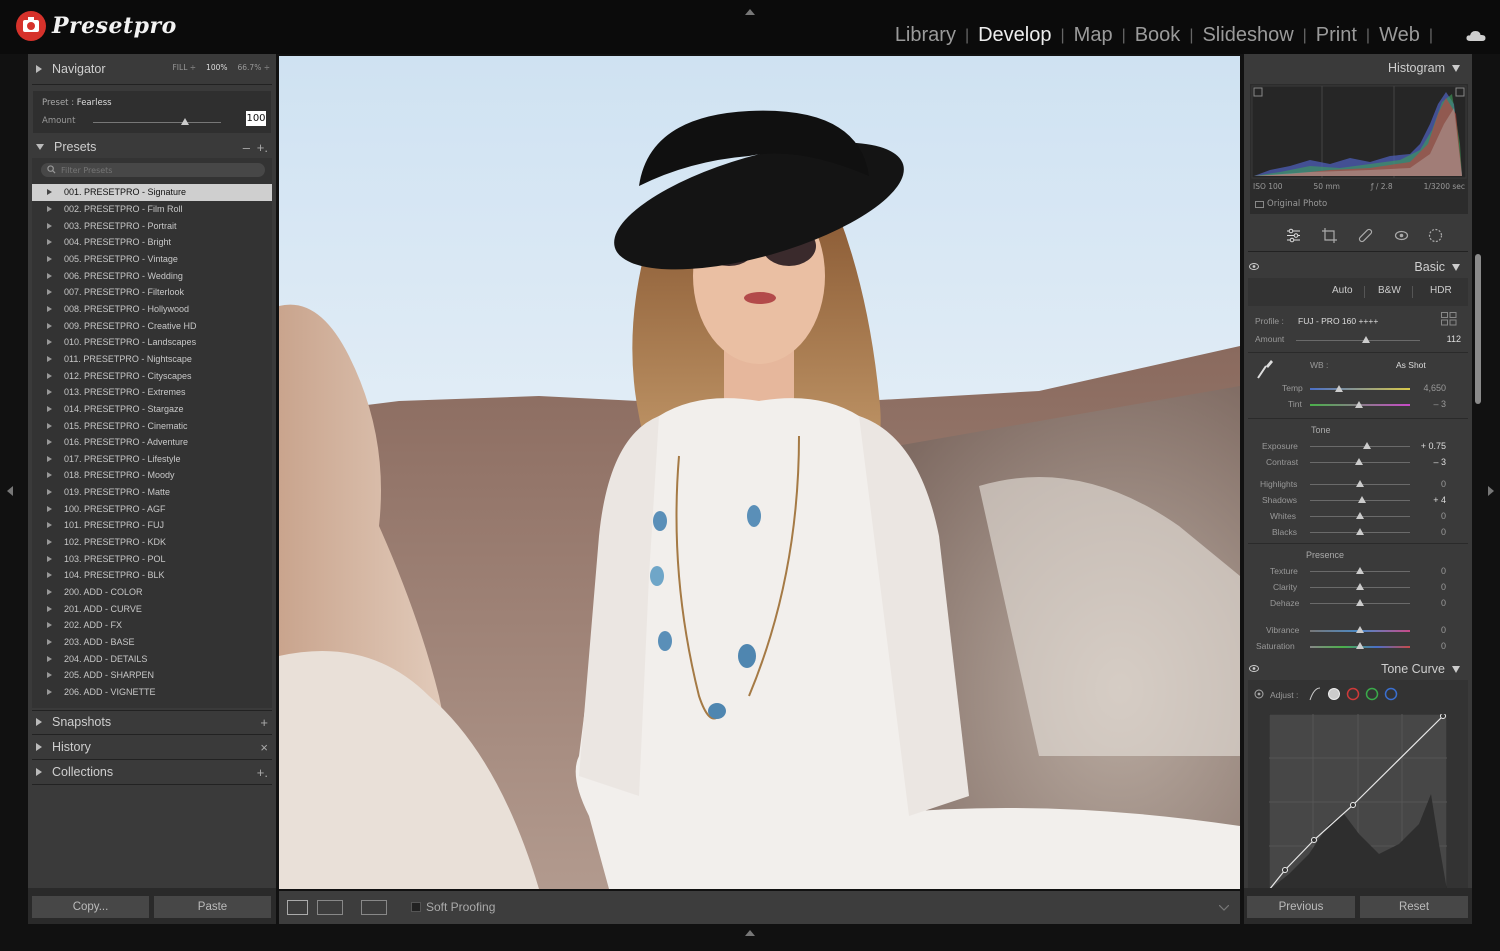 This screenshot has width=1500, height=951. I want to click on module-print: Print, so click(1336, 35).